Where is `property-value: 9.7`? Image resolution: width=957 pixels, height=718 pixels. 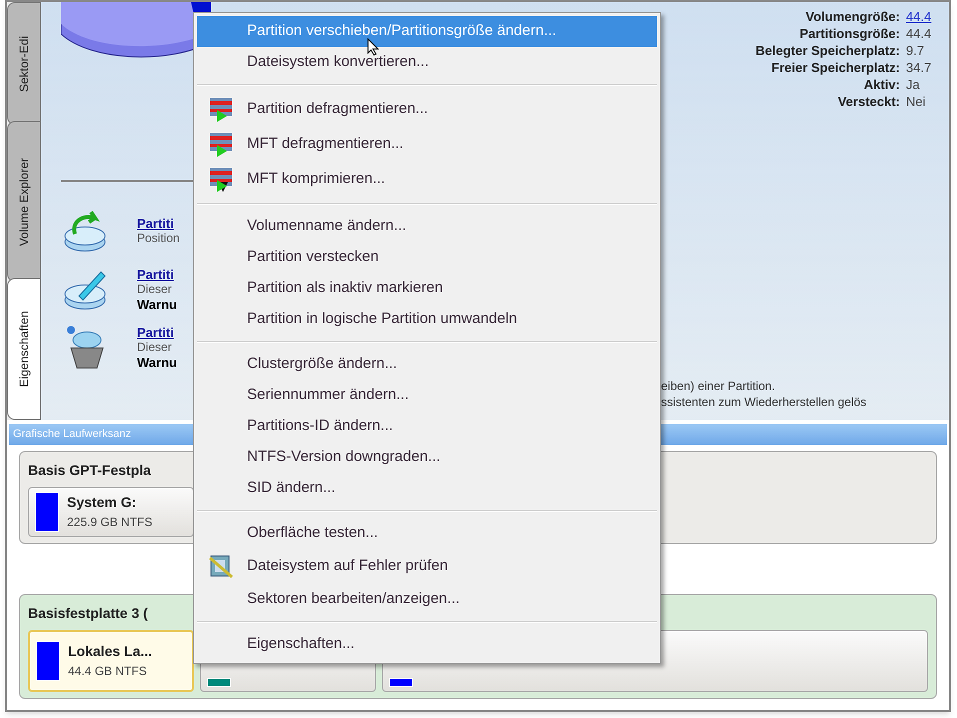
property-value: 9.7 is located at coordinates (915, 50).